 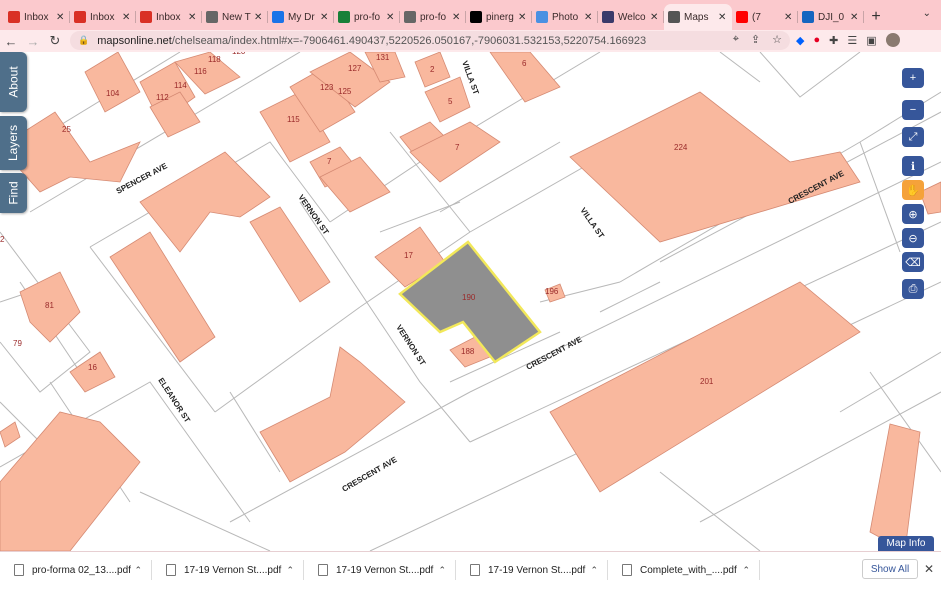 I want to click on map-info-tab: Map Info, so click(x=906, y=543).